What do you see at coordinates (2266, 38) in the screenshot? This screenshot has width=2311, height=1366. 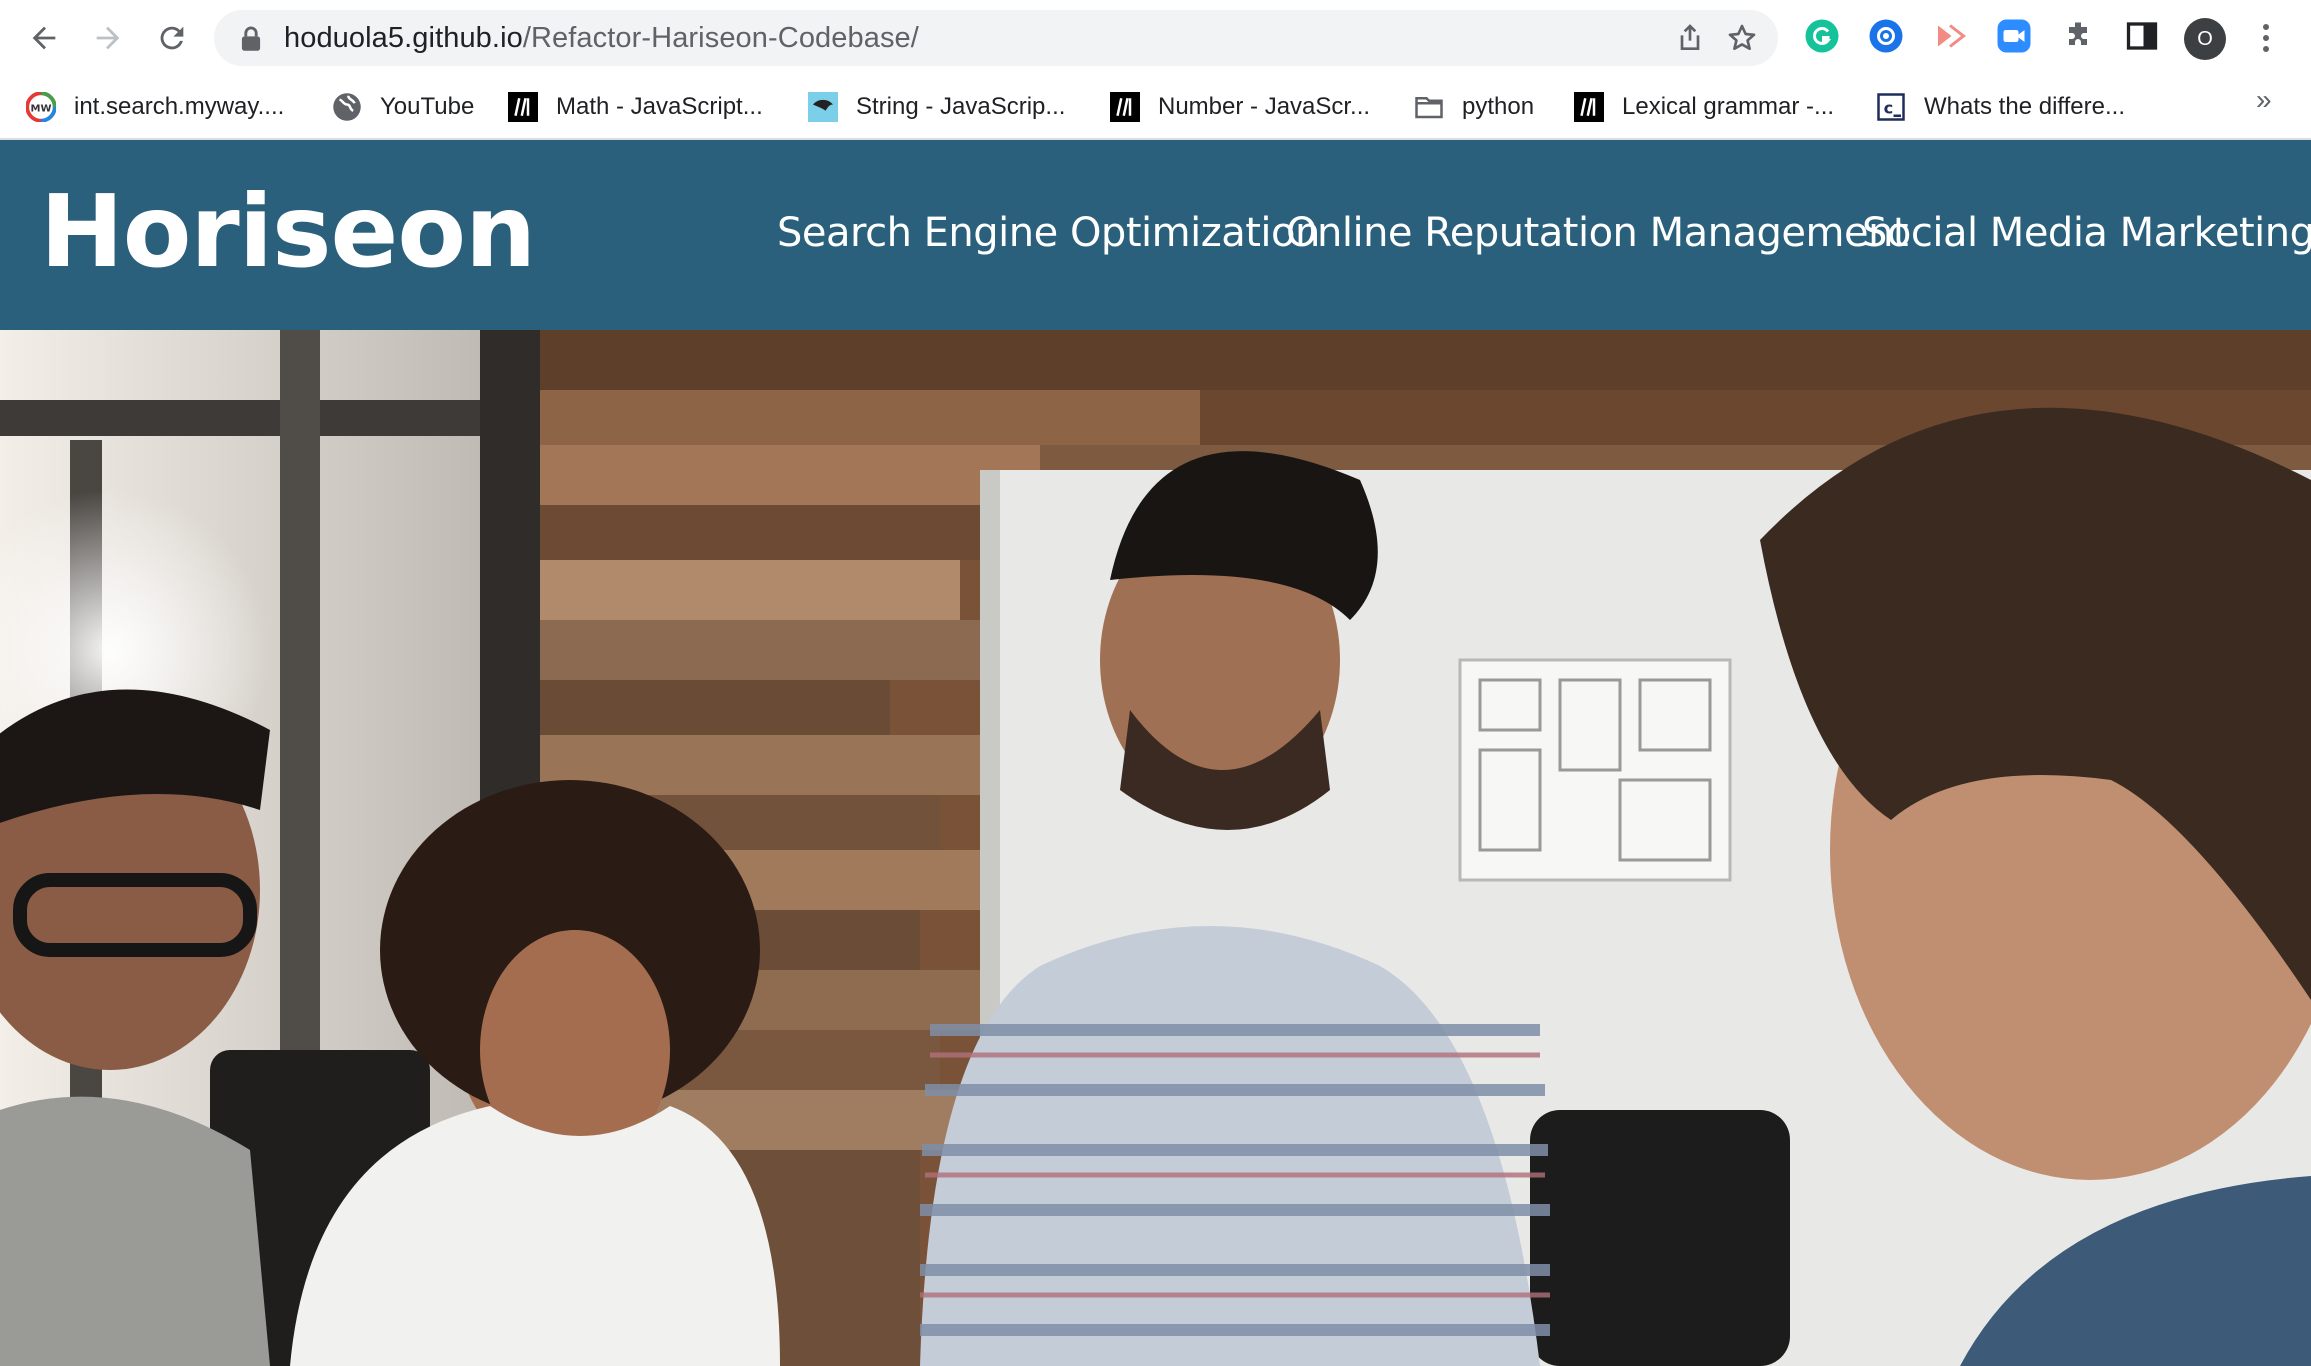 I see `browser-menu-button` at bounding box center [2266, 38].